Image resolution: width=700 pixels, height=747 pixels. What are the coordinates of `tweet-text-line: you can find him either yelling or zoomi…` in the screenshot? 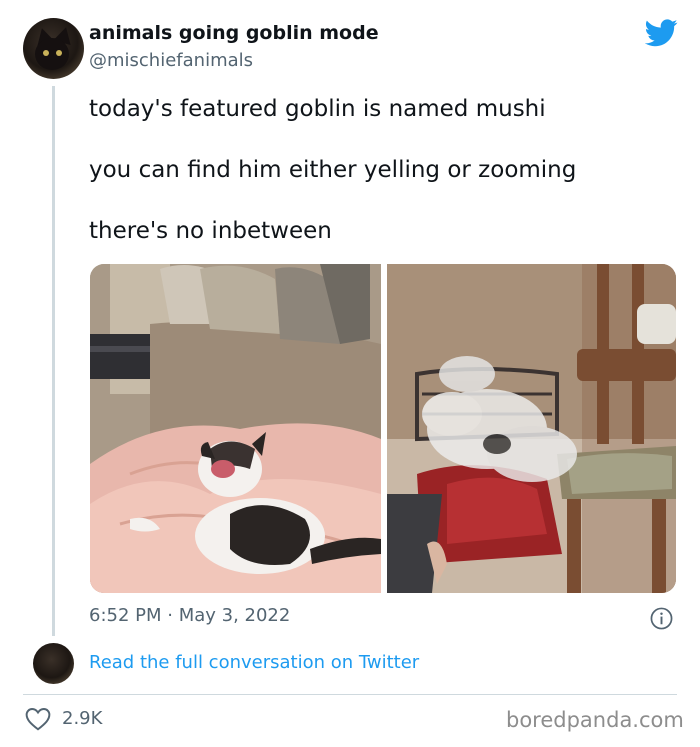 It's located at (333, 170).